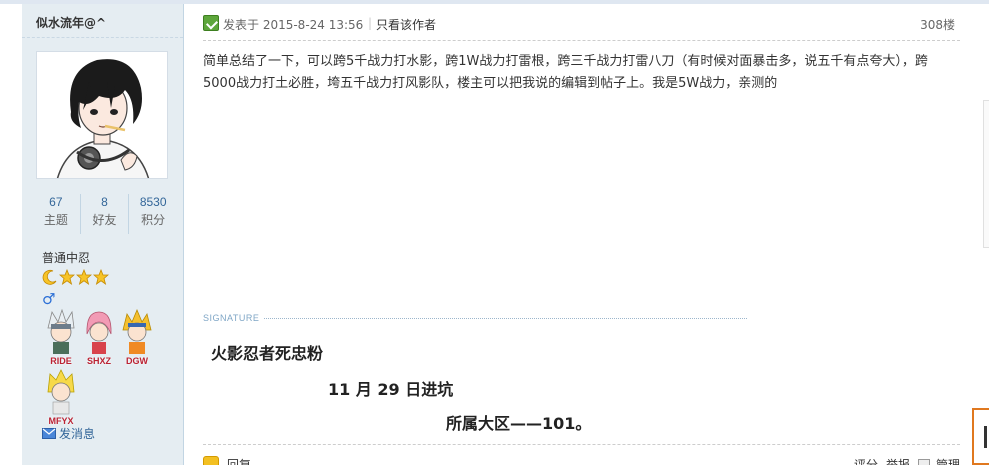  Describe the element at coordinates (55, 220) in the screenshot. I see `stat-label: 主题` at that location.